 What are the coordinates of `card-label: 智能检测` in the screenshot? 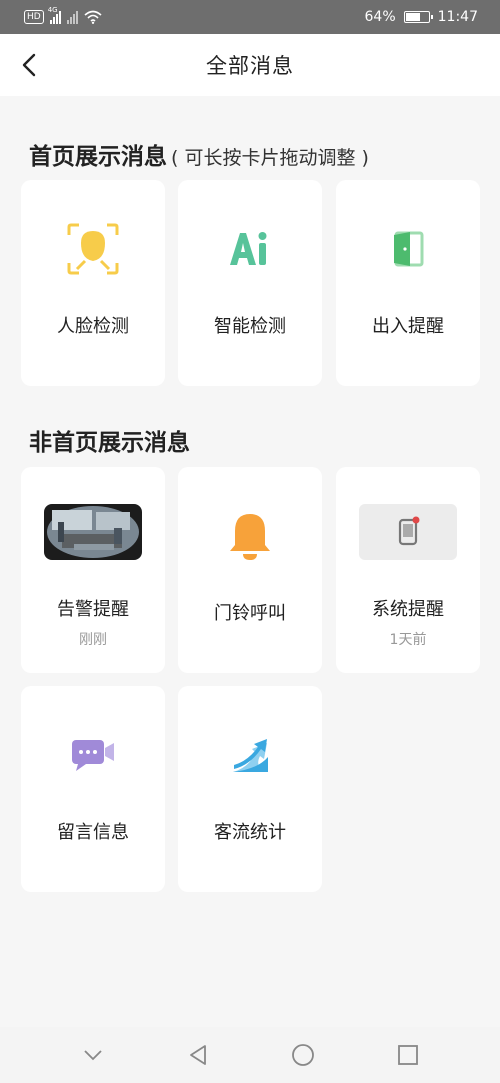 It's located at (250, 326).